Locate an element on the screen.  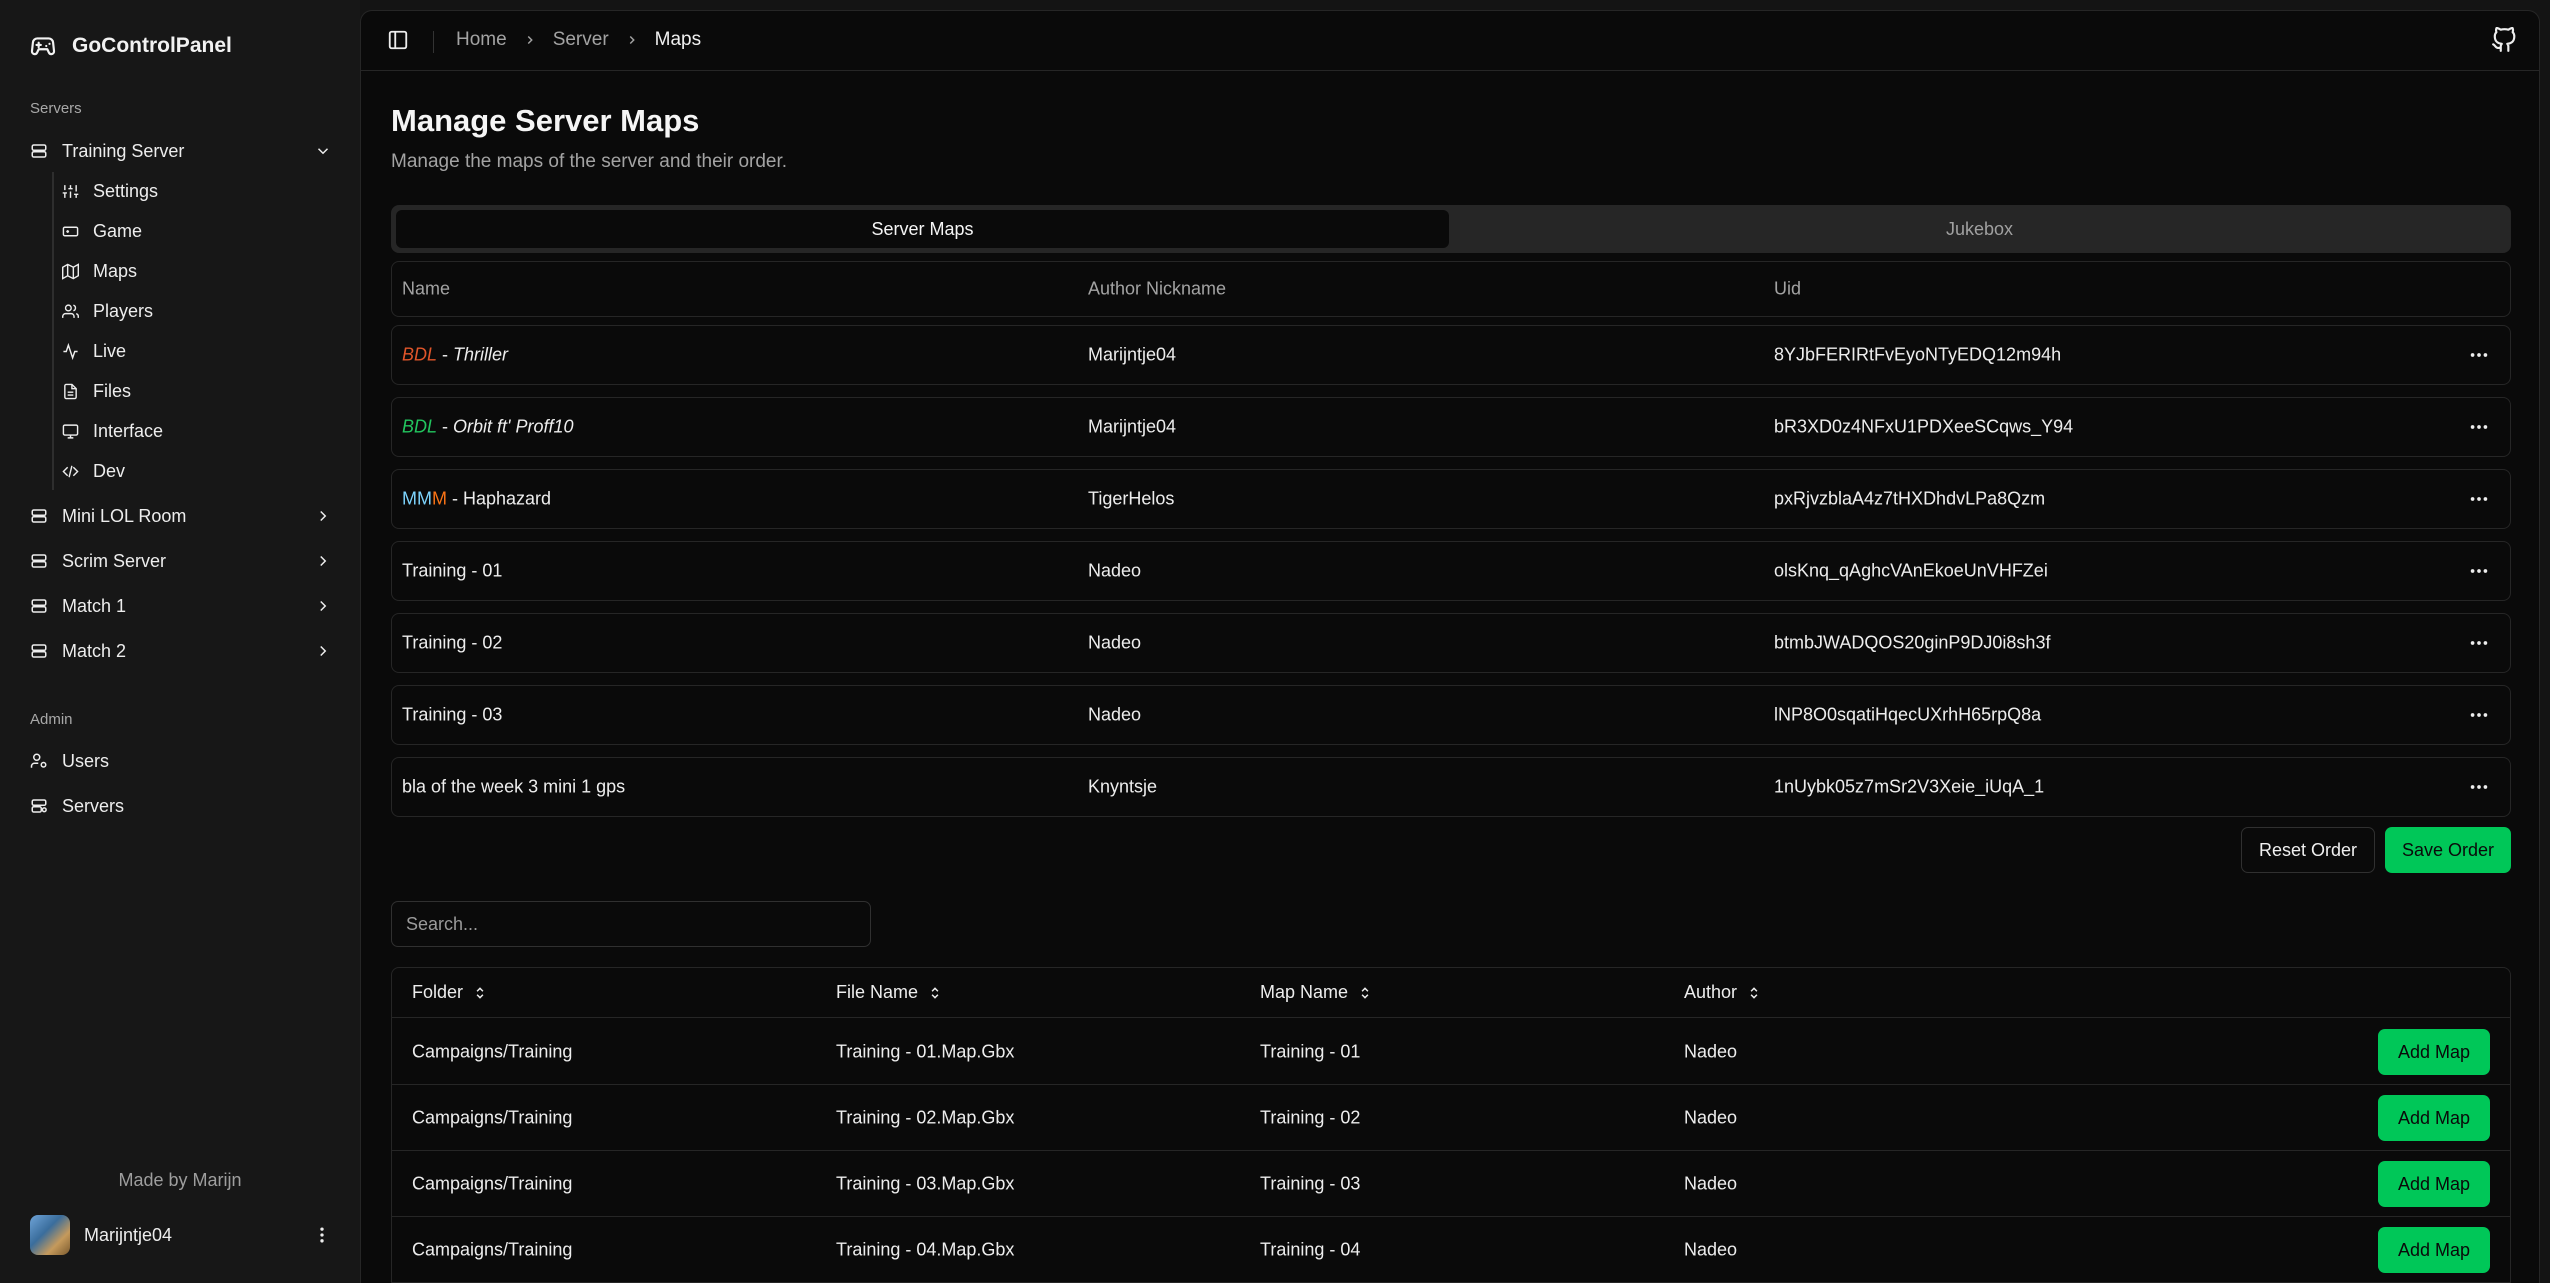
map-name-cell: Training - 03 is located at coordinates (1310, 1183).